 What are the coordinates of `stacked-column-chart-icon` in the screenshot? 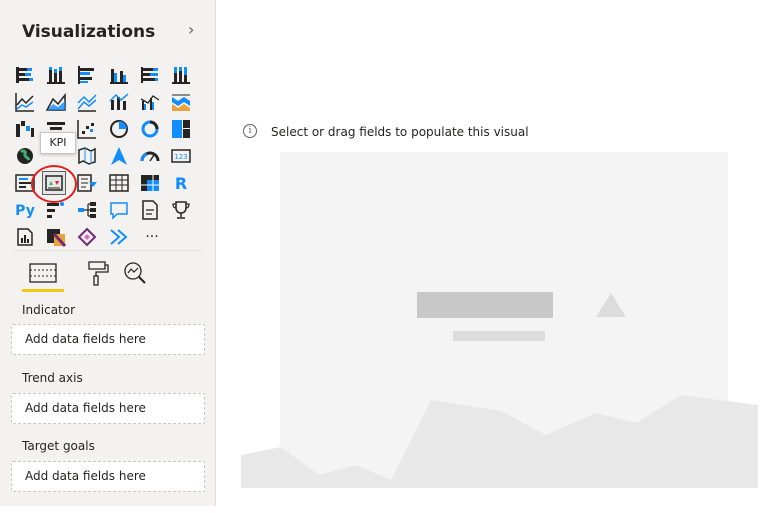 It's located at (56, 75).